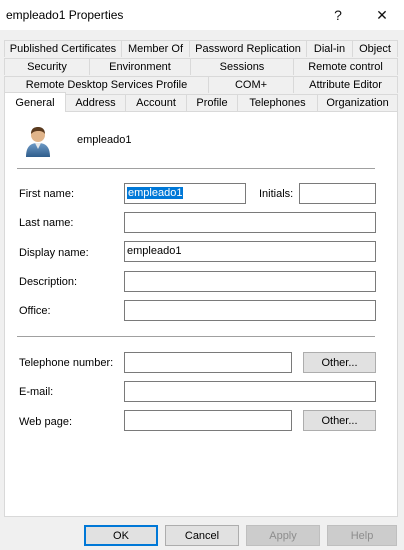 The width and height of the screenshot is (404, 550). I want to click on first-name-label: First name:, so click(47, 194).